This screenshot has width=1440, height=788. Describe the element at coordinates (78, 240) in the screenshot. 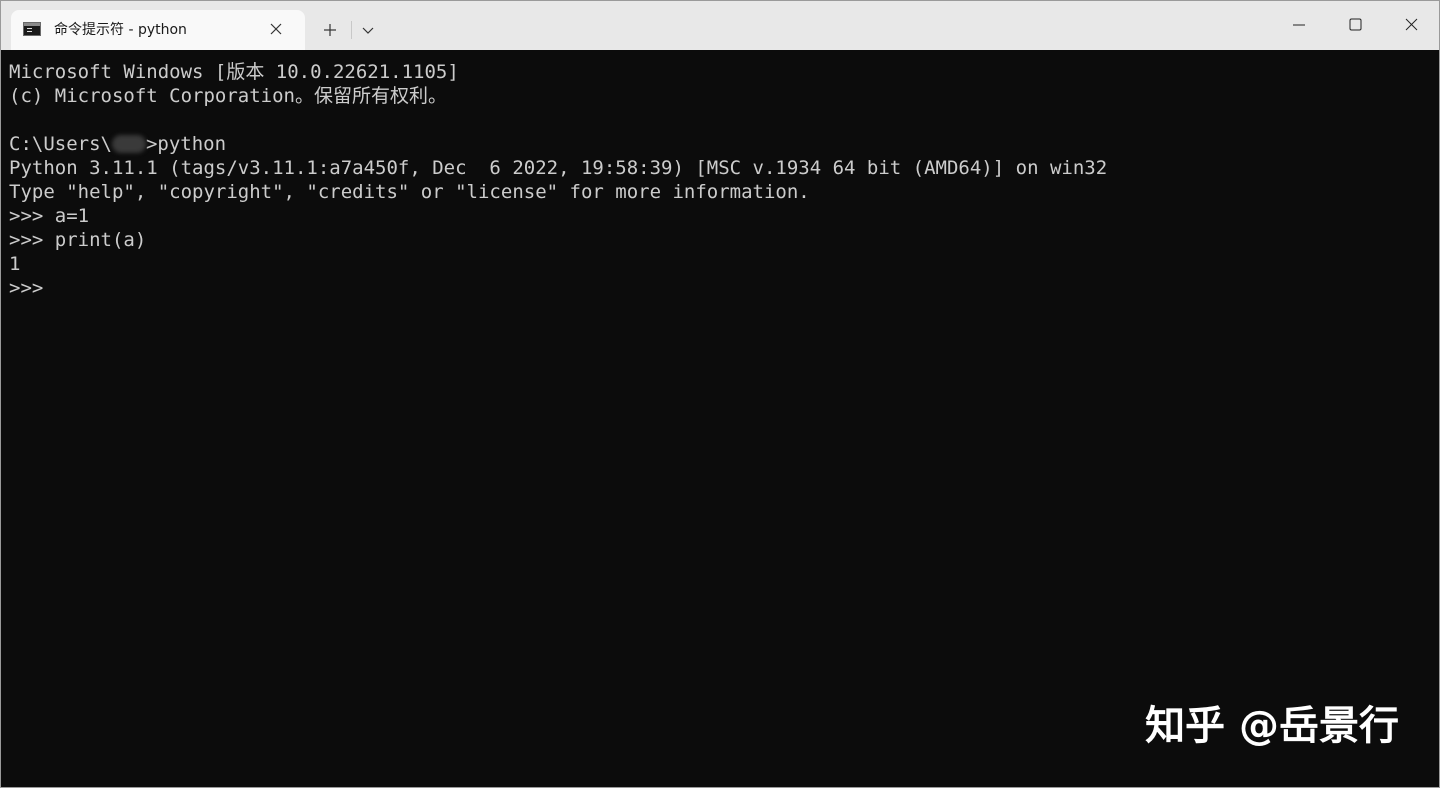

I see `terminal-line: >>> print(a)` at that location.